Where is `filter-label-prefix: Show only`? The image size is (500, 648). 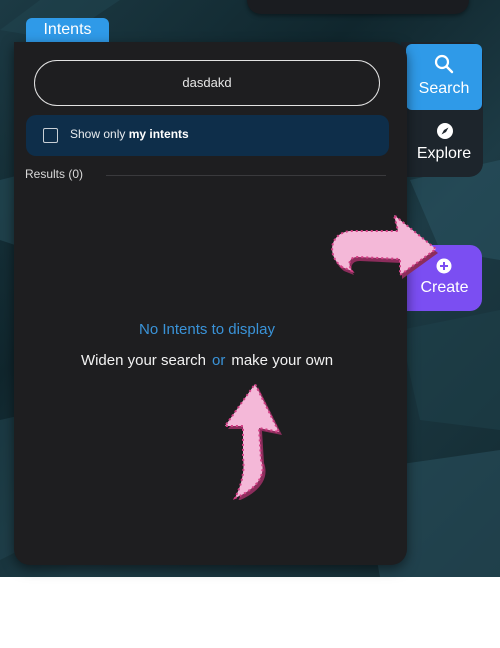
filter-label-prefix: Show only is located at coordinates (99, 134).